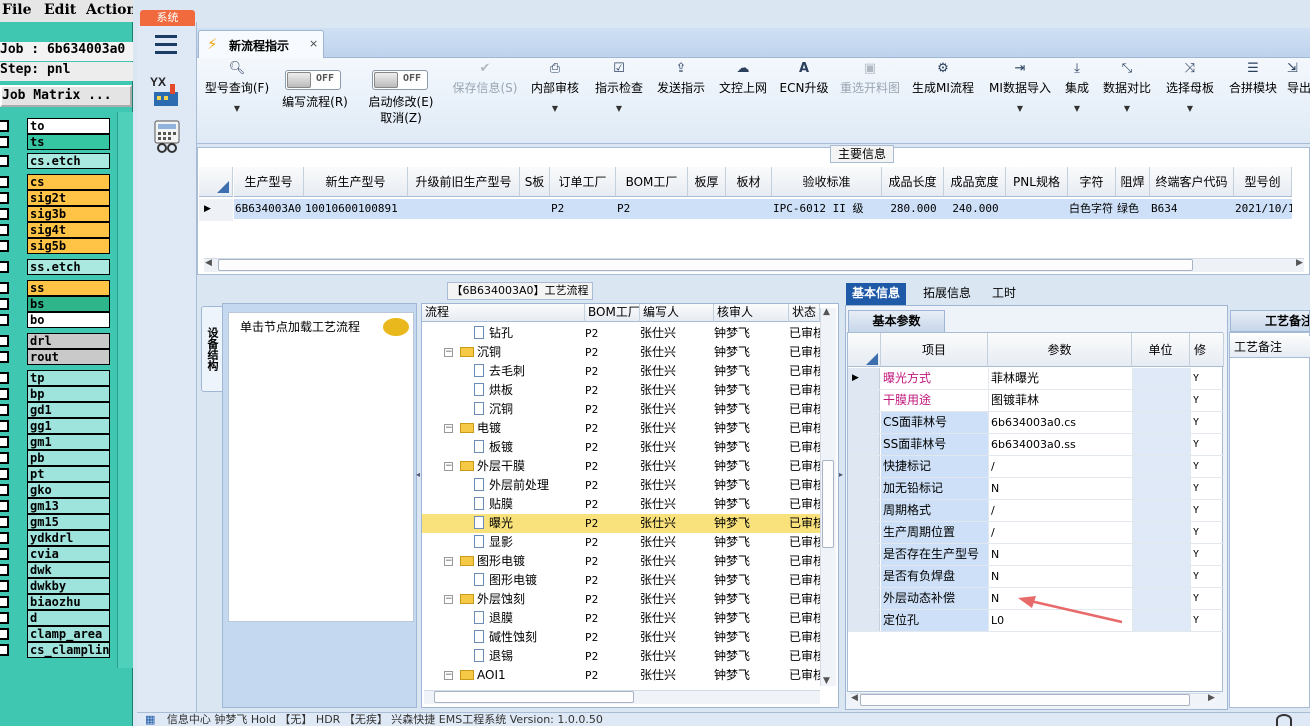 The image size is (1310, 726). What do you see at coordinates (418, 474) in the screenshot?
I see `splitter-handle-icon: ◂` at bounding box center [418, 474].